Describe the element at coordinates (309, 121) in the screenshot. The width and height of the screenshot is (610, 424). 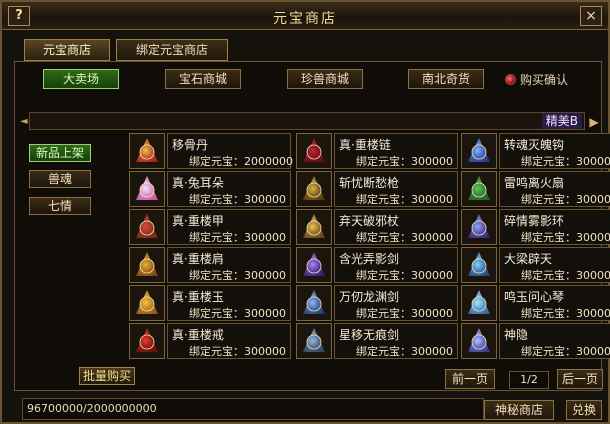
I see `scroll-strip: ◄ 精美B ▶` at that location.